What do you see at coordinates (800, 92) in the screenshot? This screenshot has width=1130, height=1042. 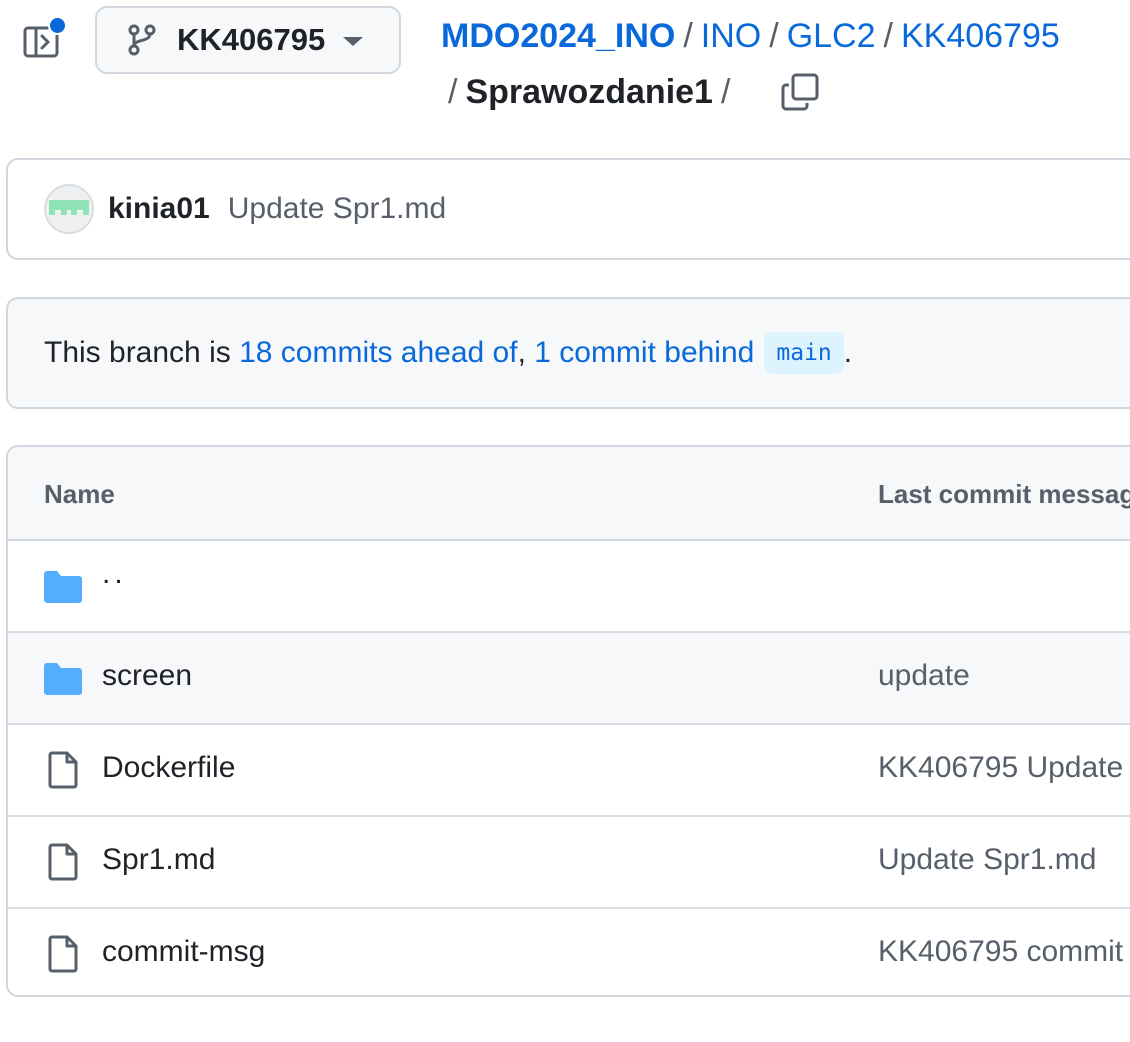 I see `copy-icon` at bounding box center [800, 92].